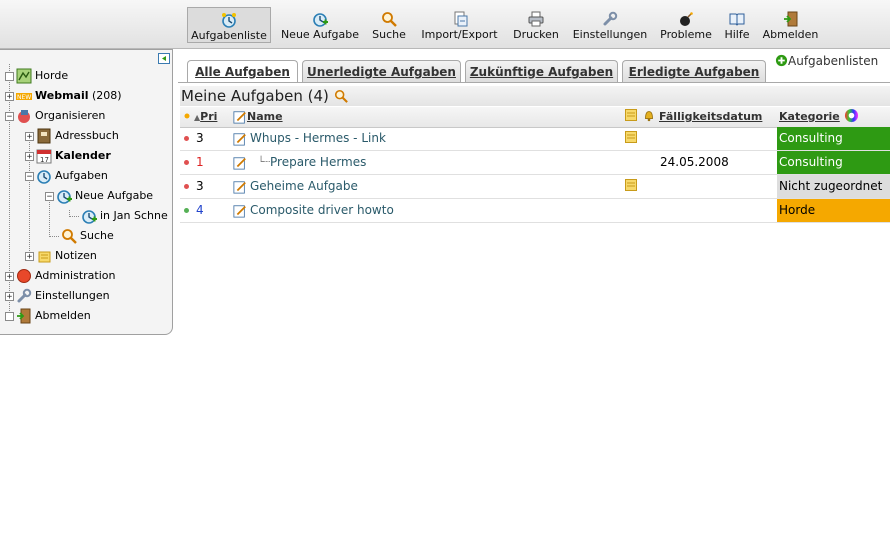 Image resolution: width=890 pixels, height=557 pixels. I want to click on search-button: Suche, so click(389, 25).